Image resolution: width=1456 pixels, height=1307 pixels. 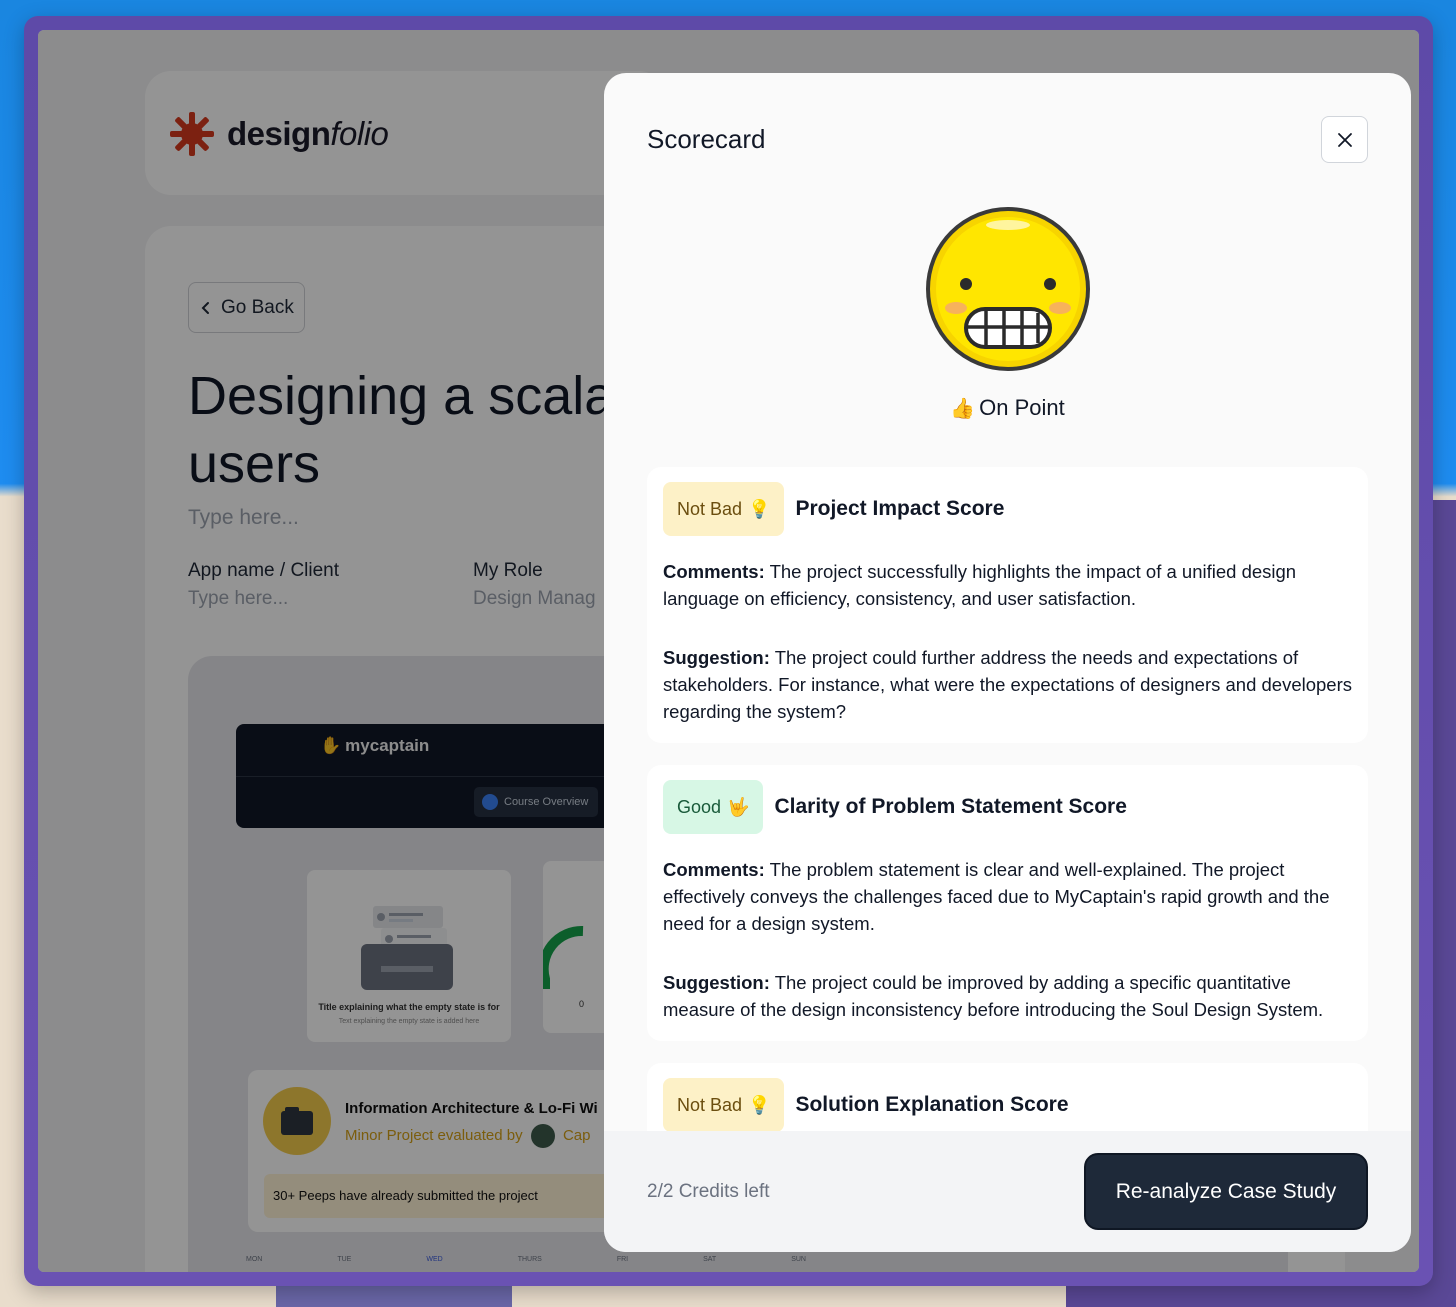 What do you see at coordinates (932, 1104) in the screenshot?
I see `score-title: Solution Explanation Score` at bounding box center [932, 1104].